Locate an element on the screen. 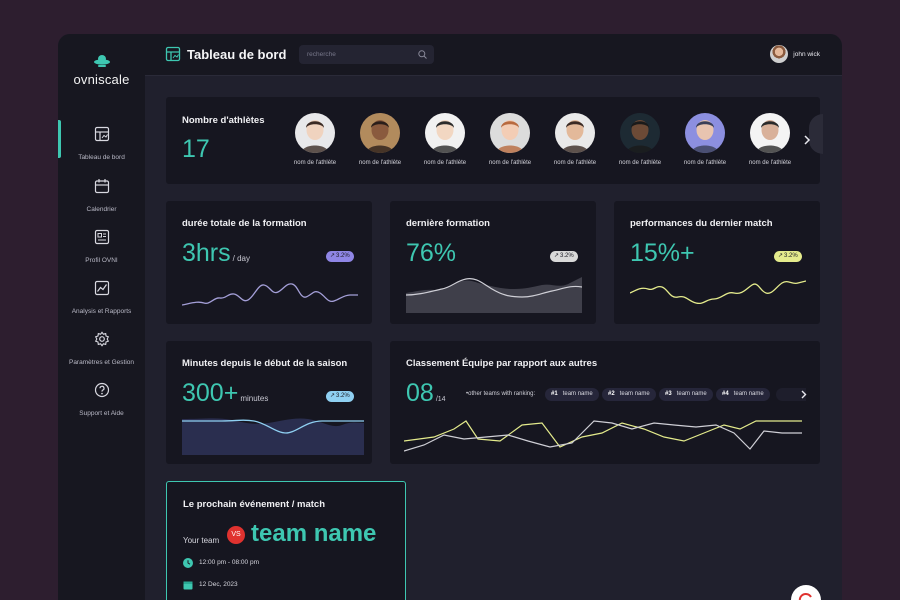  search-icon is located at coordinates (422, 54).